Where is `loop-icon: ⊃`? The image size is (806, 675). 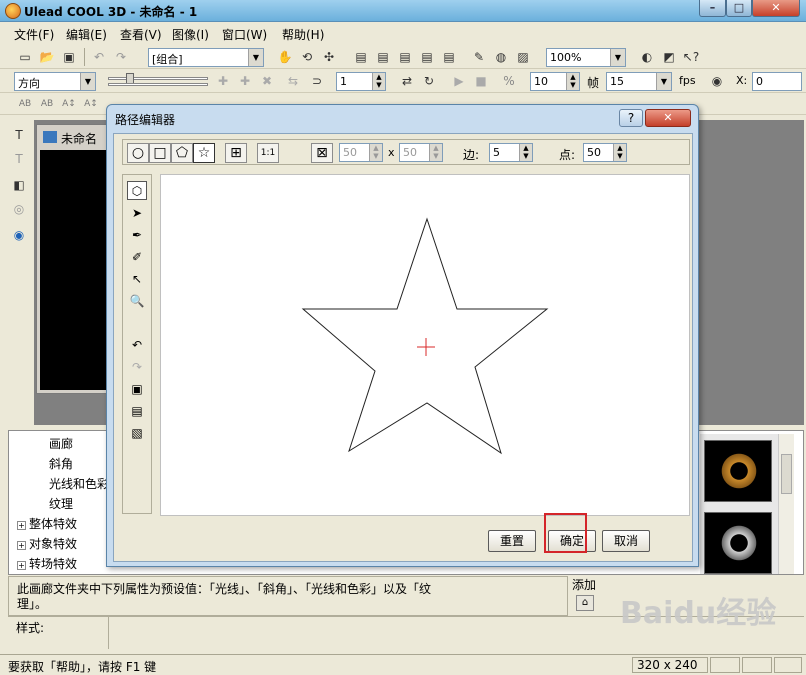
loop-icon: ⊃ is located at coordinates (317, 81).